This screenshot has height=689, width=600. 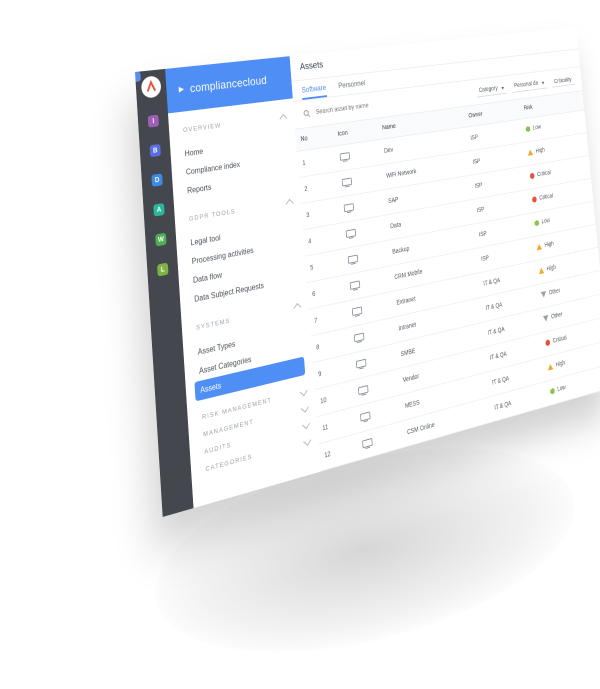 I want to click on cell-icon, so click(x=384, y=494).